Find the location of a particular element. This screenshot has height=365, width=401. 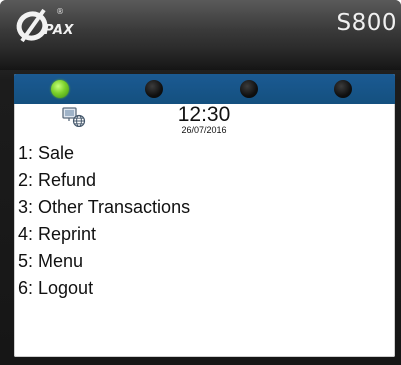

registered-mark: ® is located at coordinates (60, 11).